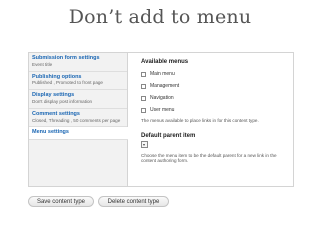 The height and width of the screenshot is (240, 320). What do you see at coordinates (165, 86) in the screenshot?
I see `checkbox-label: Management` at bounding box center [165, 86].